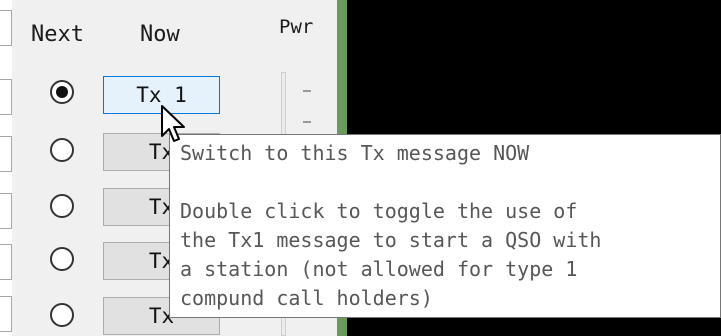  I want to click on next-radio-tx3, so click(62, 206).